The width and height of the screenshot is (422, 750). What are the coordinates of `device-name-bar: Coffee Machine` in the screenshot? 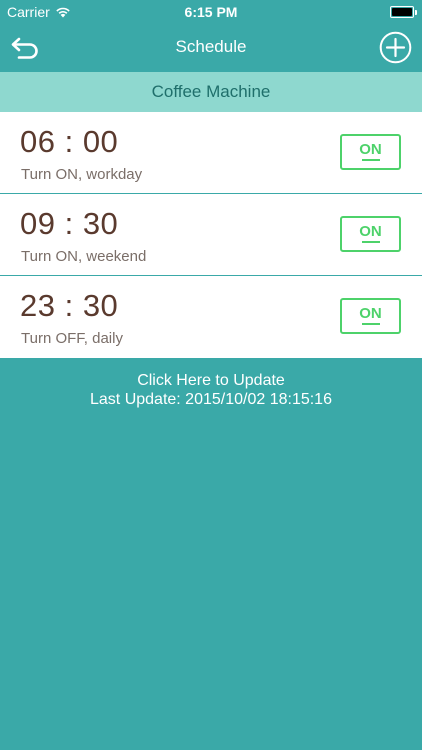 It's located at (211, 92).